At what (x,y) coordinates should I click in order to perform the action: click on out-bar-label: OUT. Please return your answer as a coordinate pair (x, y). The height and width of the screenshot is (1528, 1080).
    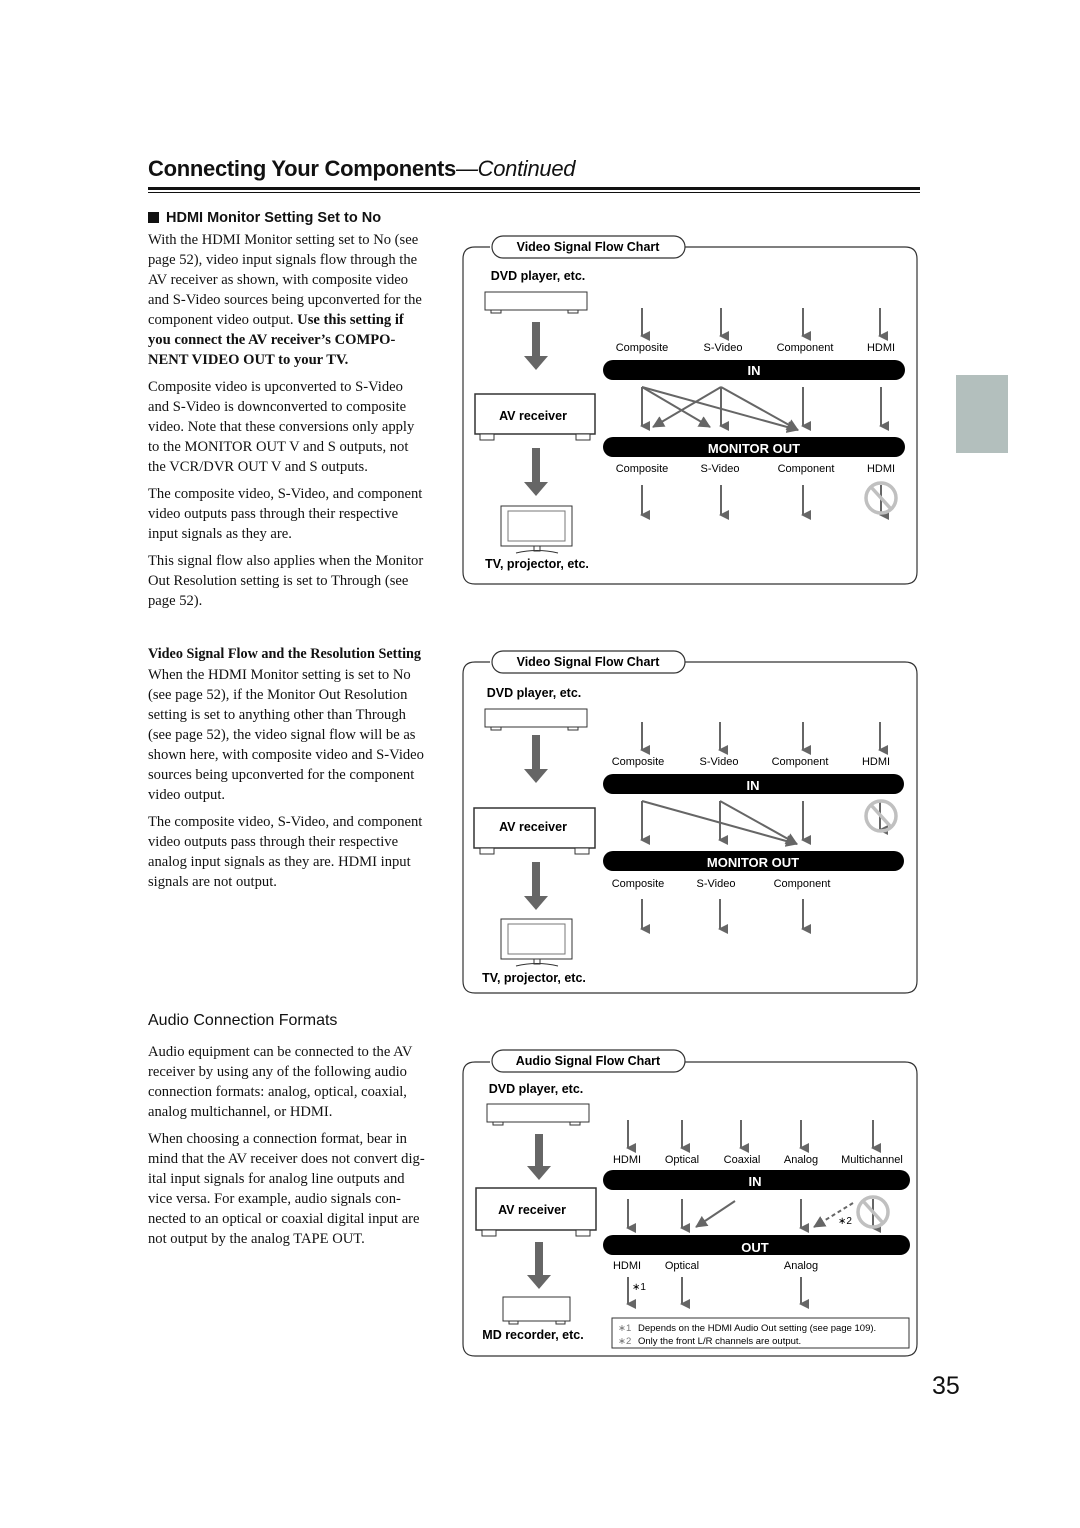
    Looking at the image, I should click on (755, 1247).